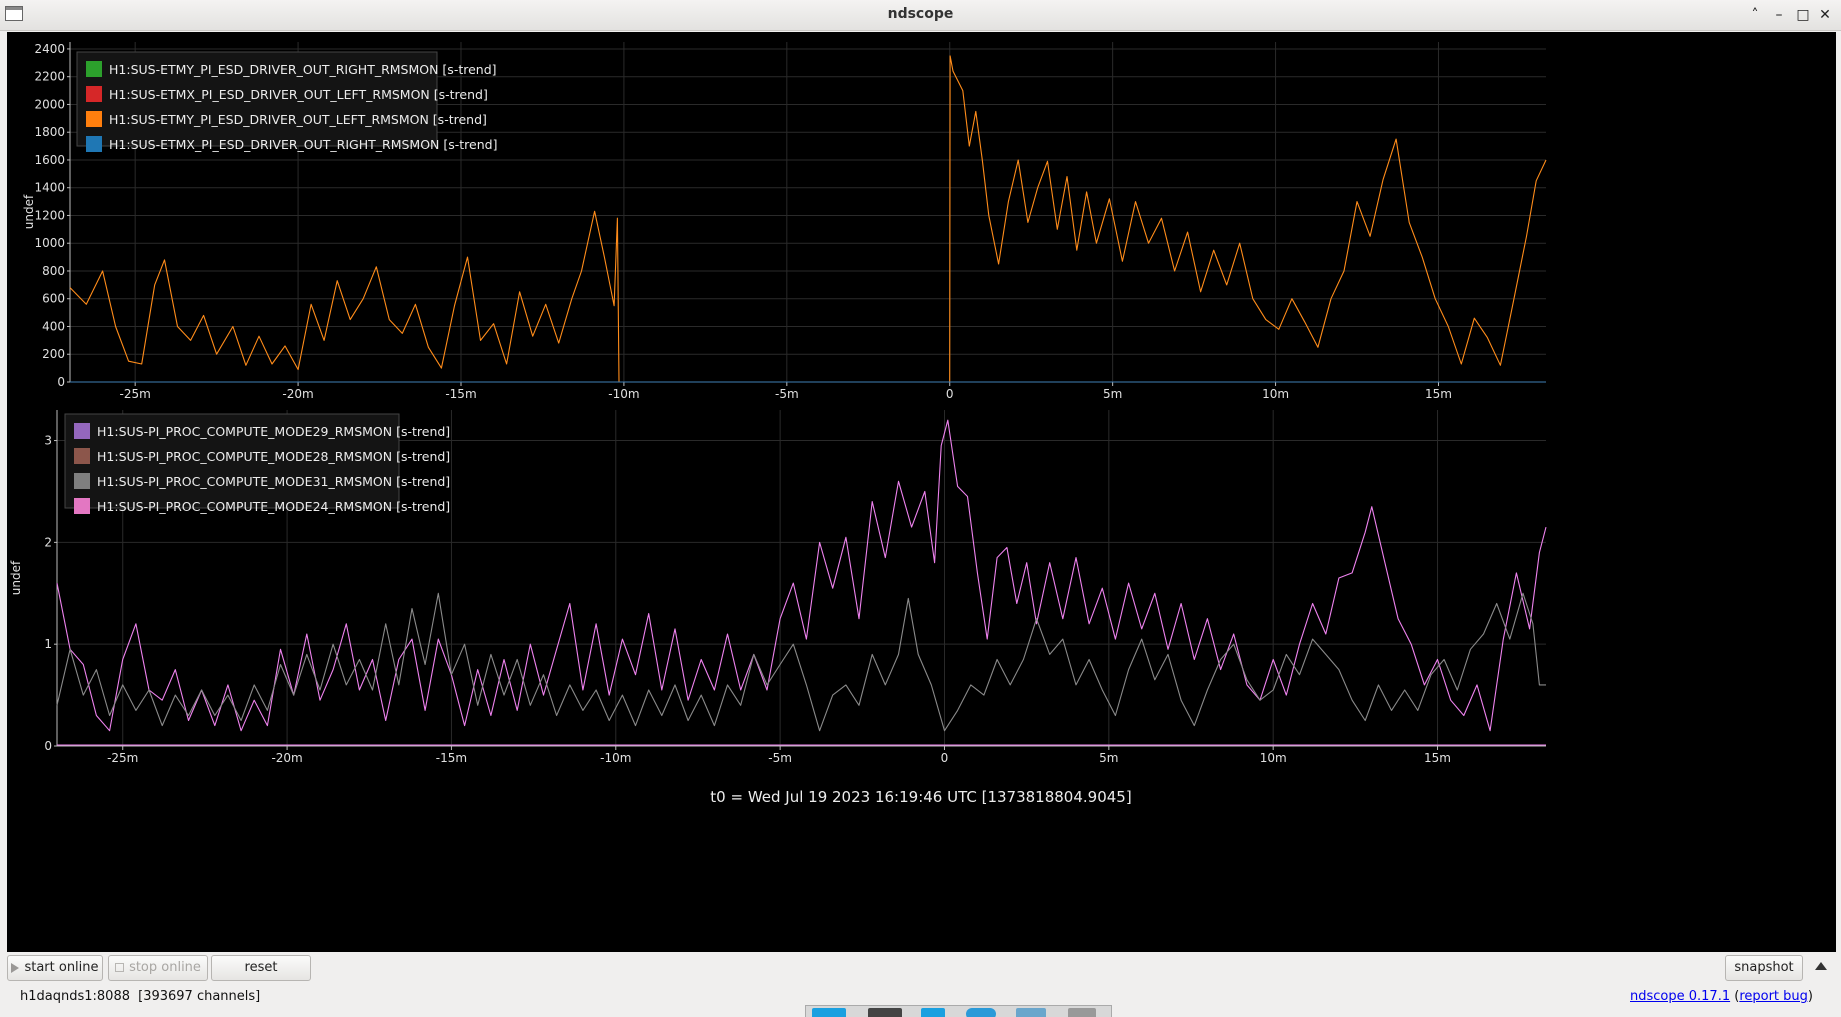 Image resolution: width=1841 pixels, height=1017 pixels. Describe the element at coordinates (801, 662) in the screenshot. I see `series-line` at that location.